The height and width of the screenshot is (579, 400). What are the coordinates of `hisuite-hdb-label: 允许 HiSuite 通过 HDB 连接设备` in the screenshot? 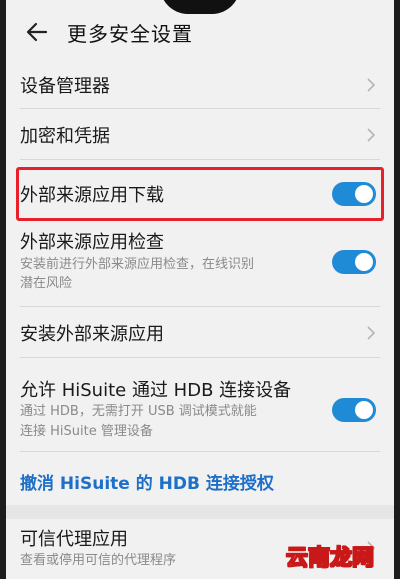 It's located at (156, 390).